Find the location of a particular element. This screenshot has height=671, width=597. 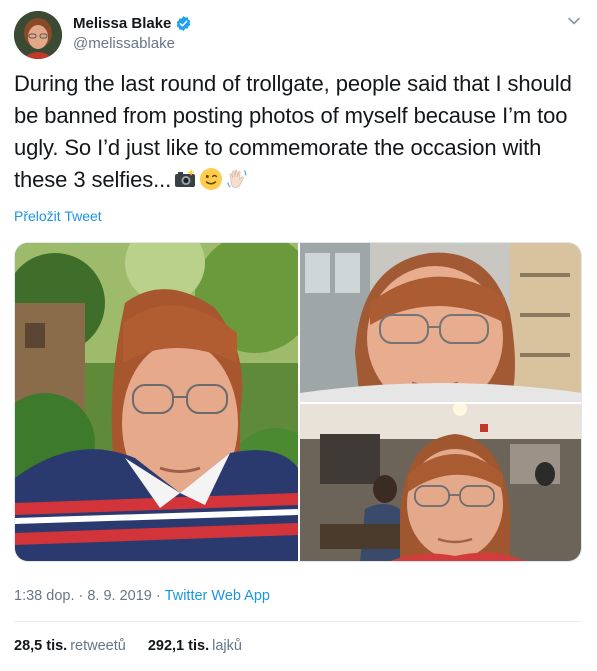

retweets-label: retweetů is located at coordinates (98, 646).